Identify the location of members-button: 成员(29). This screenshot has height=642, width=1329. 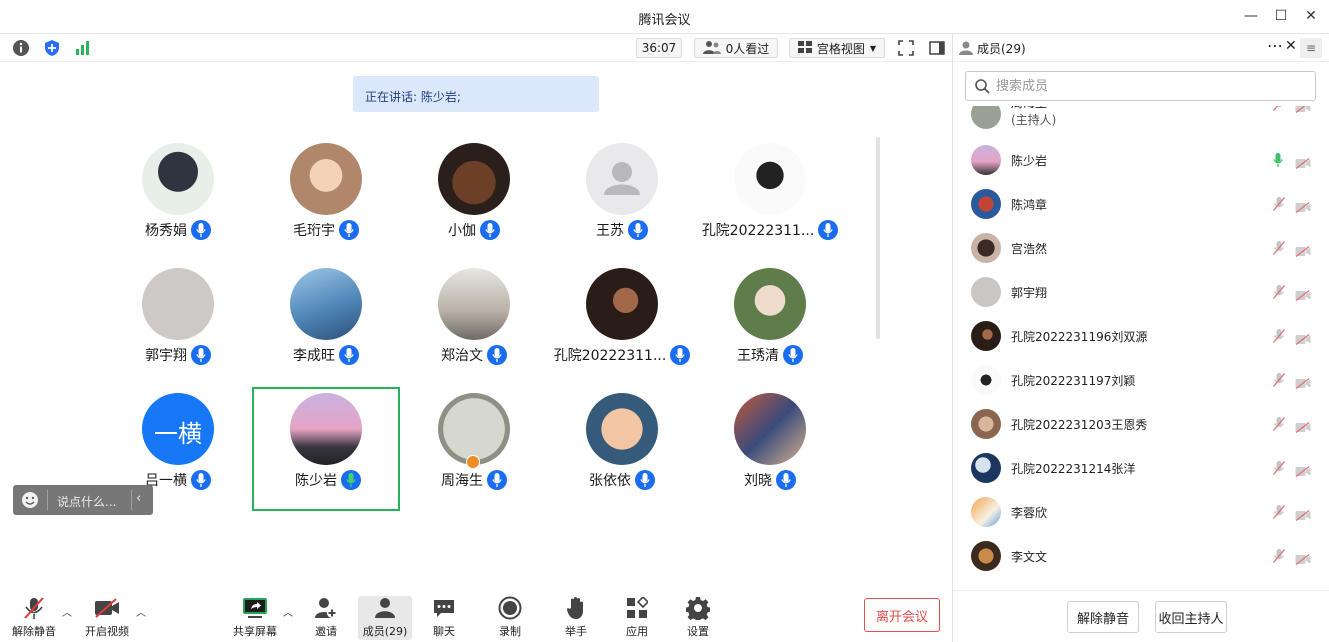
(385, 618).